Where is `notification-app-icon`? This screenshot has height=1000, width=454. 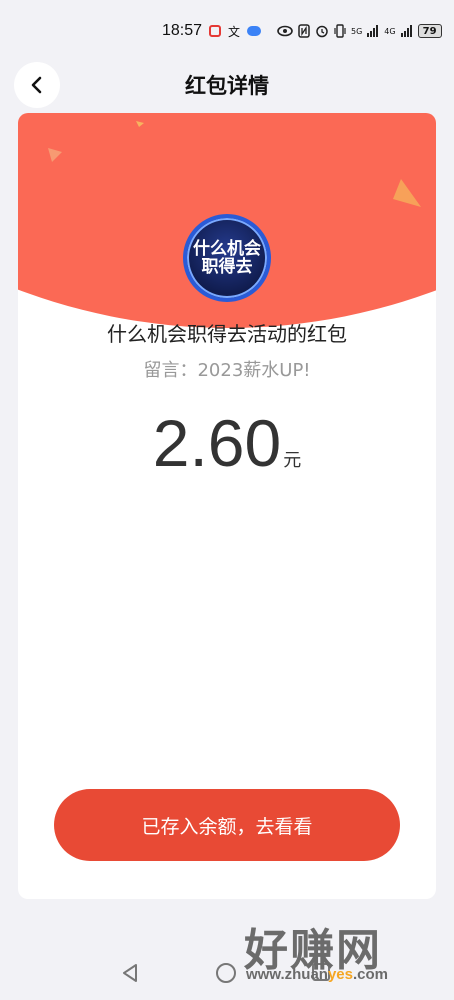
notification-app-icon is located at coordinates (215, 31).